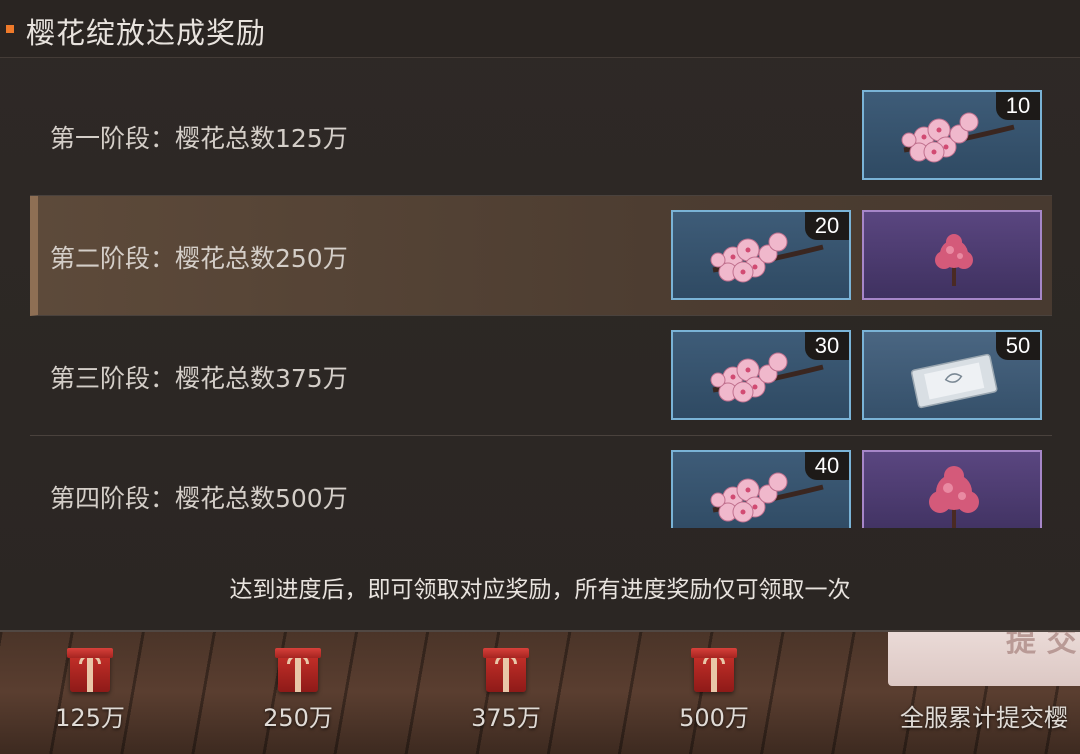 Image resolution: width=1080 pixels, height=754 pixels. I want to click on stage-label: 第一阶段：樱花总数125万, so click(199, 138).